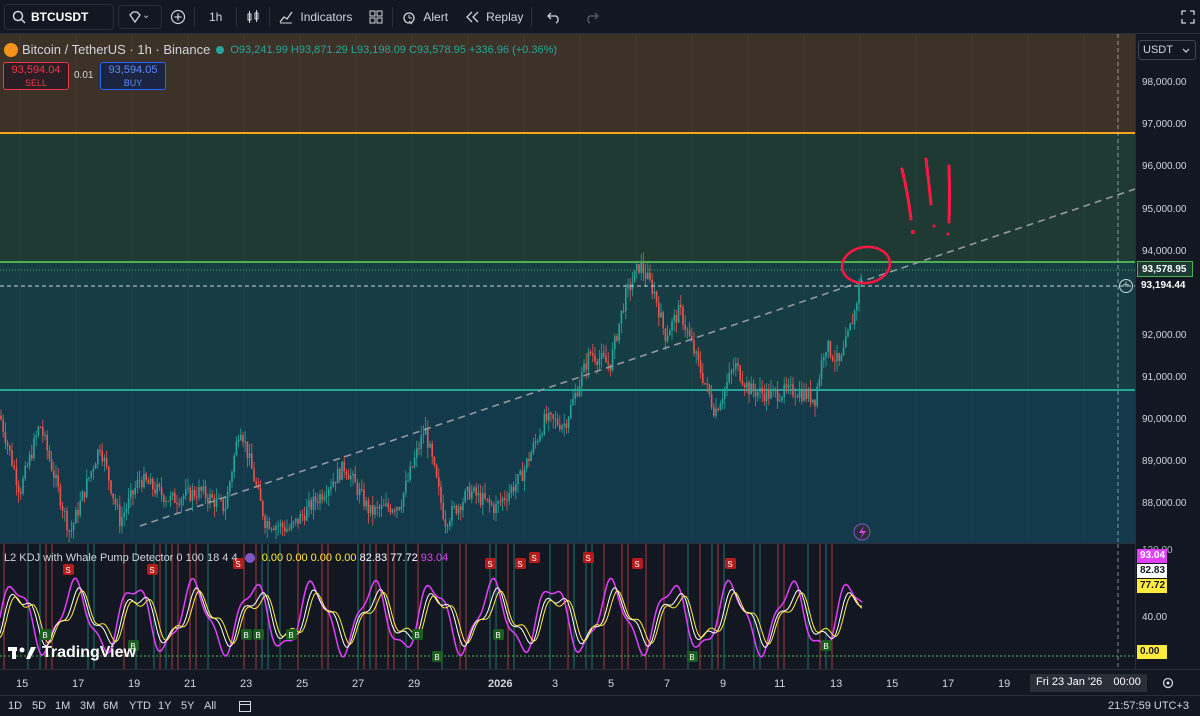 Image resolution: width=1200 pixels, height=716 pixels. Describe the element at coordinates (1164, 82) in the screenshot. I see `price-tick: 98,000.00` at that location.